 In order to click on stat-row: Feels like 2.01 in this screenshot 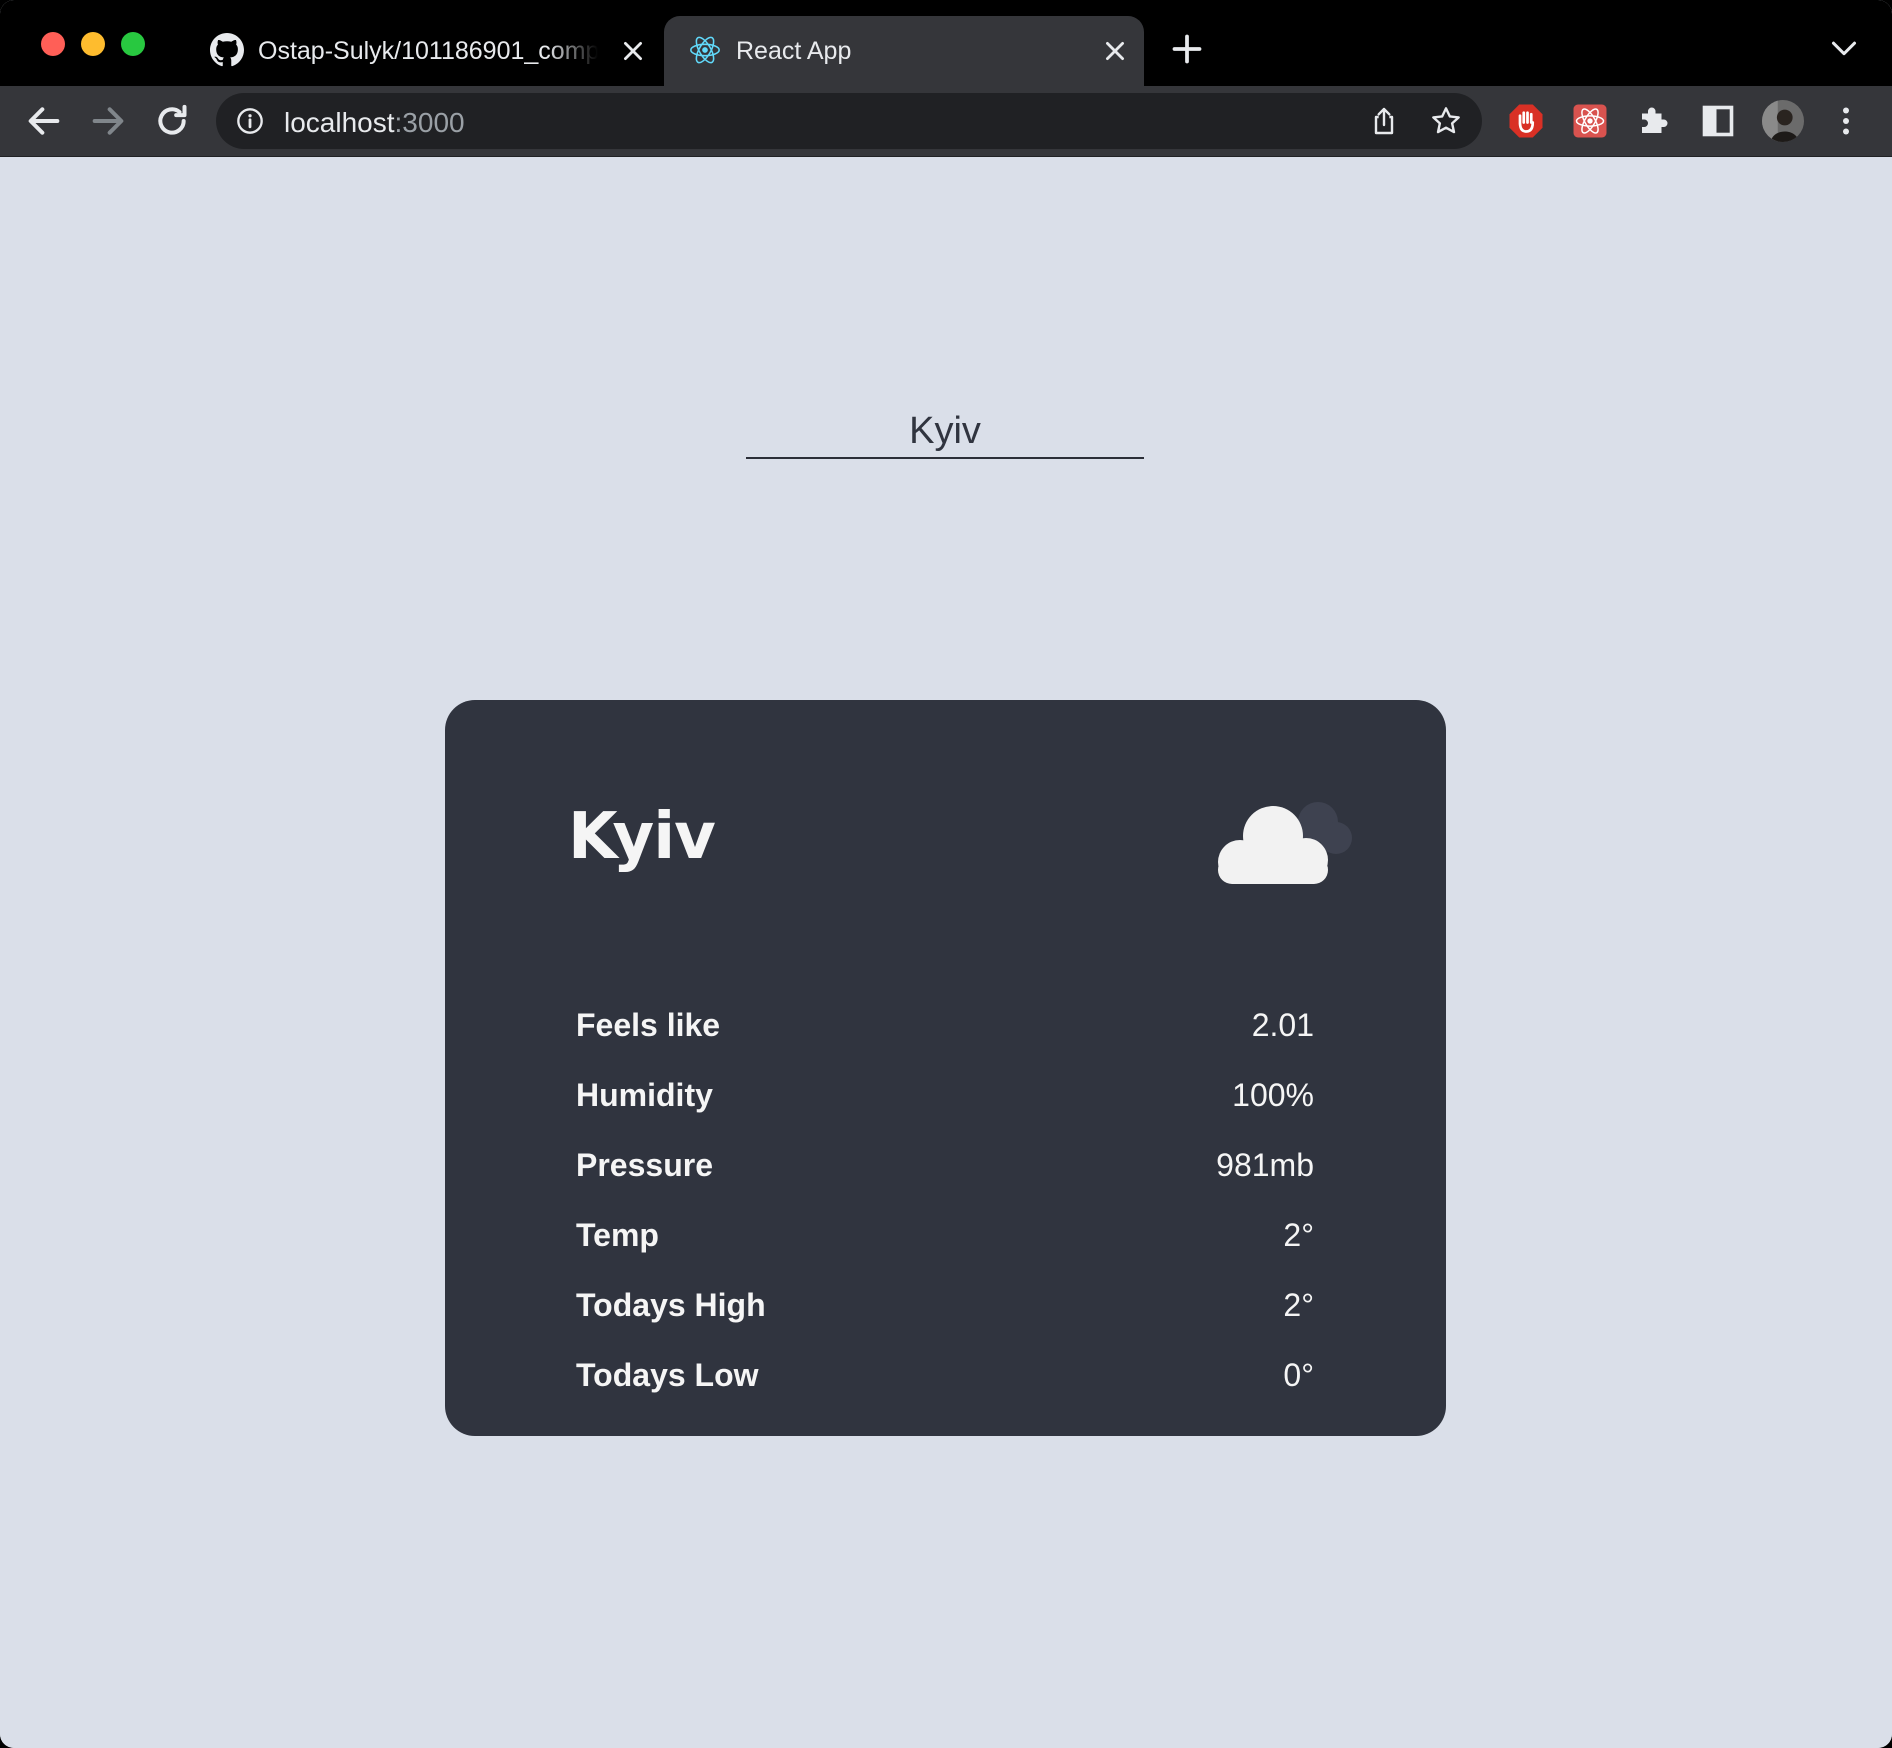, I will do `click(945, 1025)`.